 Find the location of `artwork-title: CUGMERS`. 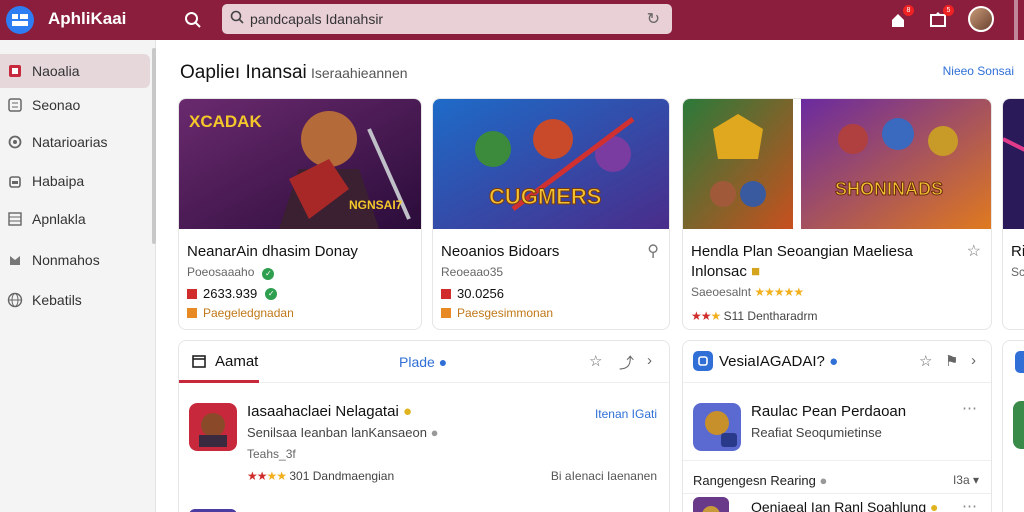

artwork-title: CUGMERS is located at coordinates (545, 196).